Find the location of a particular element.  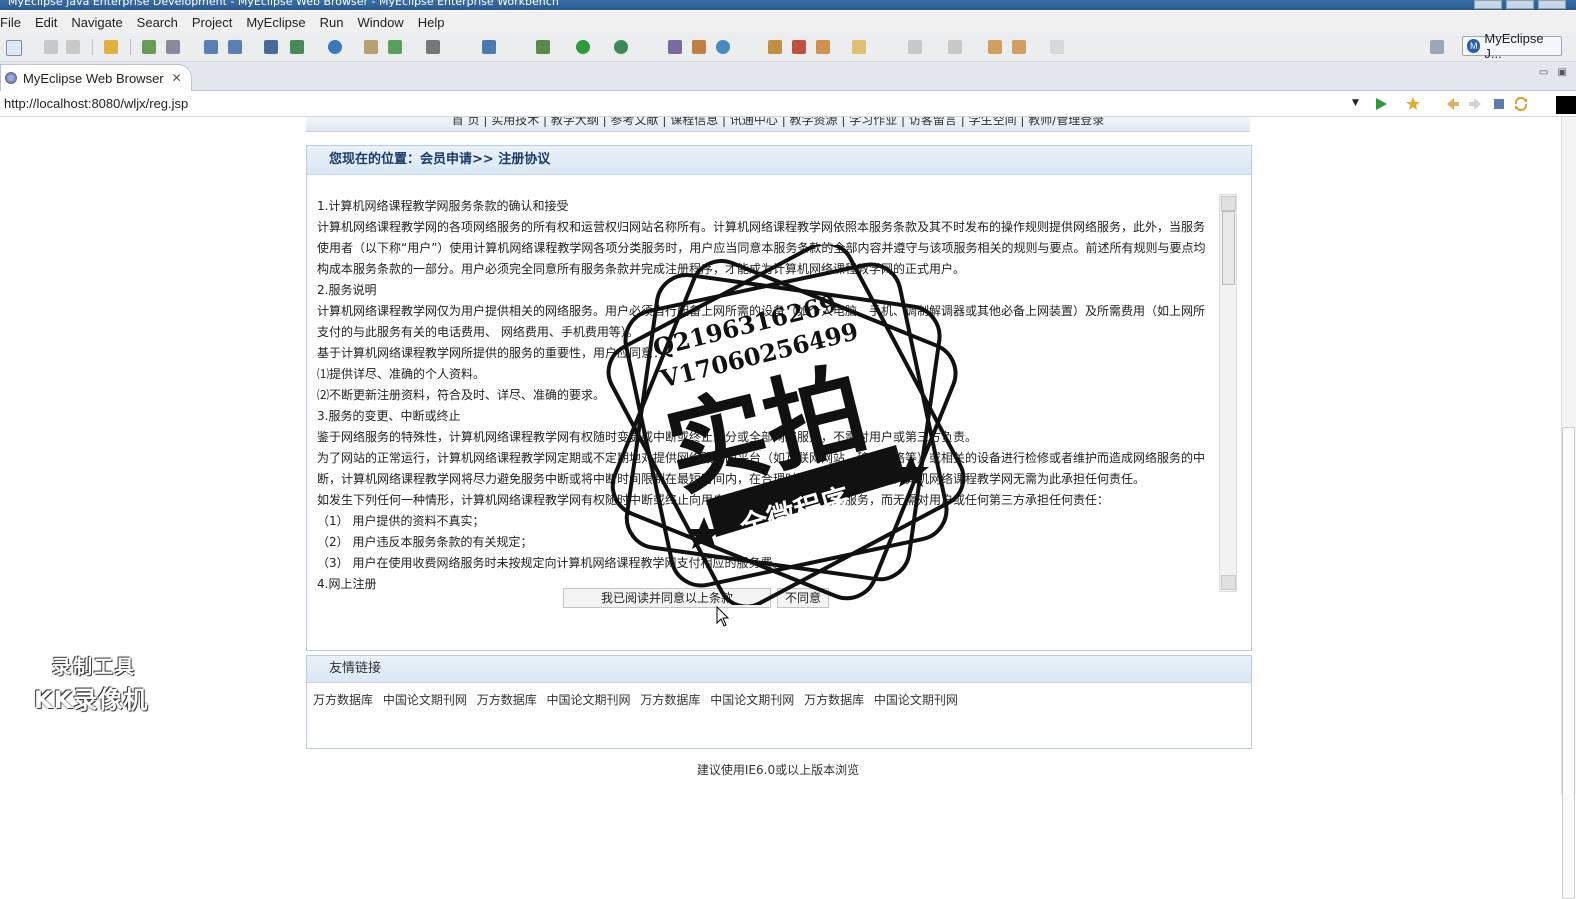

browser-recommendation: 建议使用IE6.0或以上版本浏览 is located at coordinates (778, 770).